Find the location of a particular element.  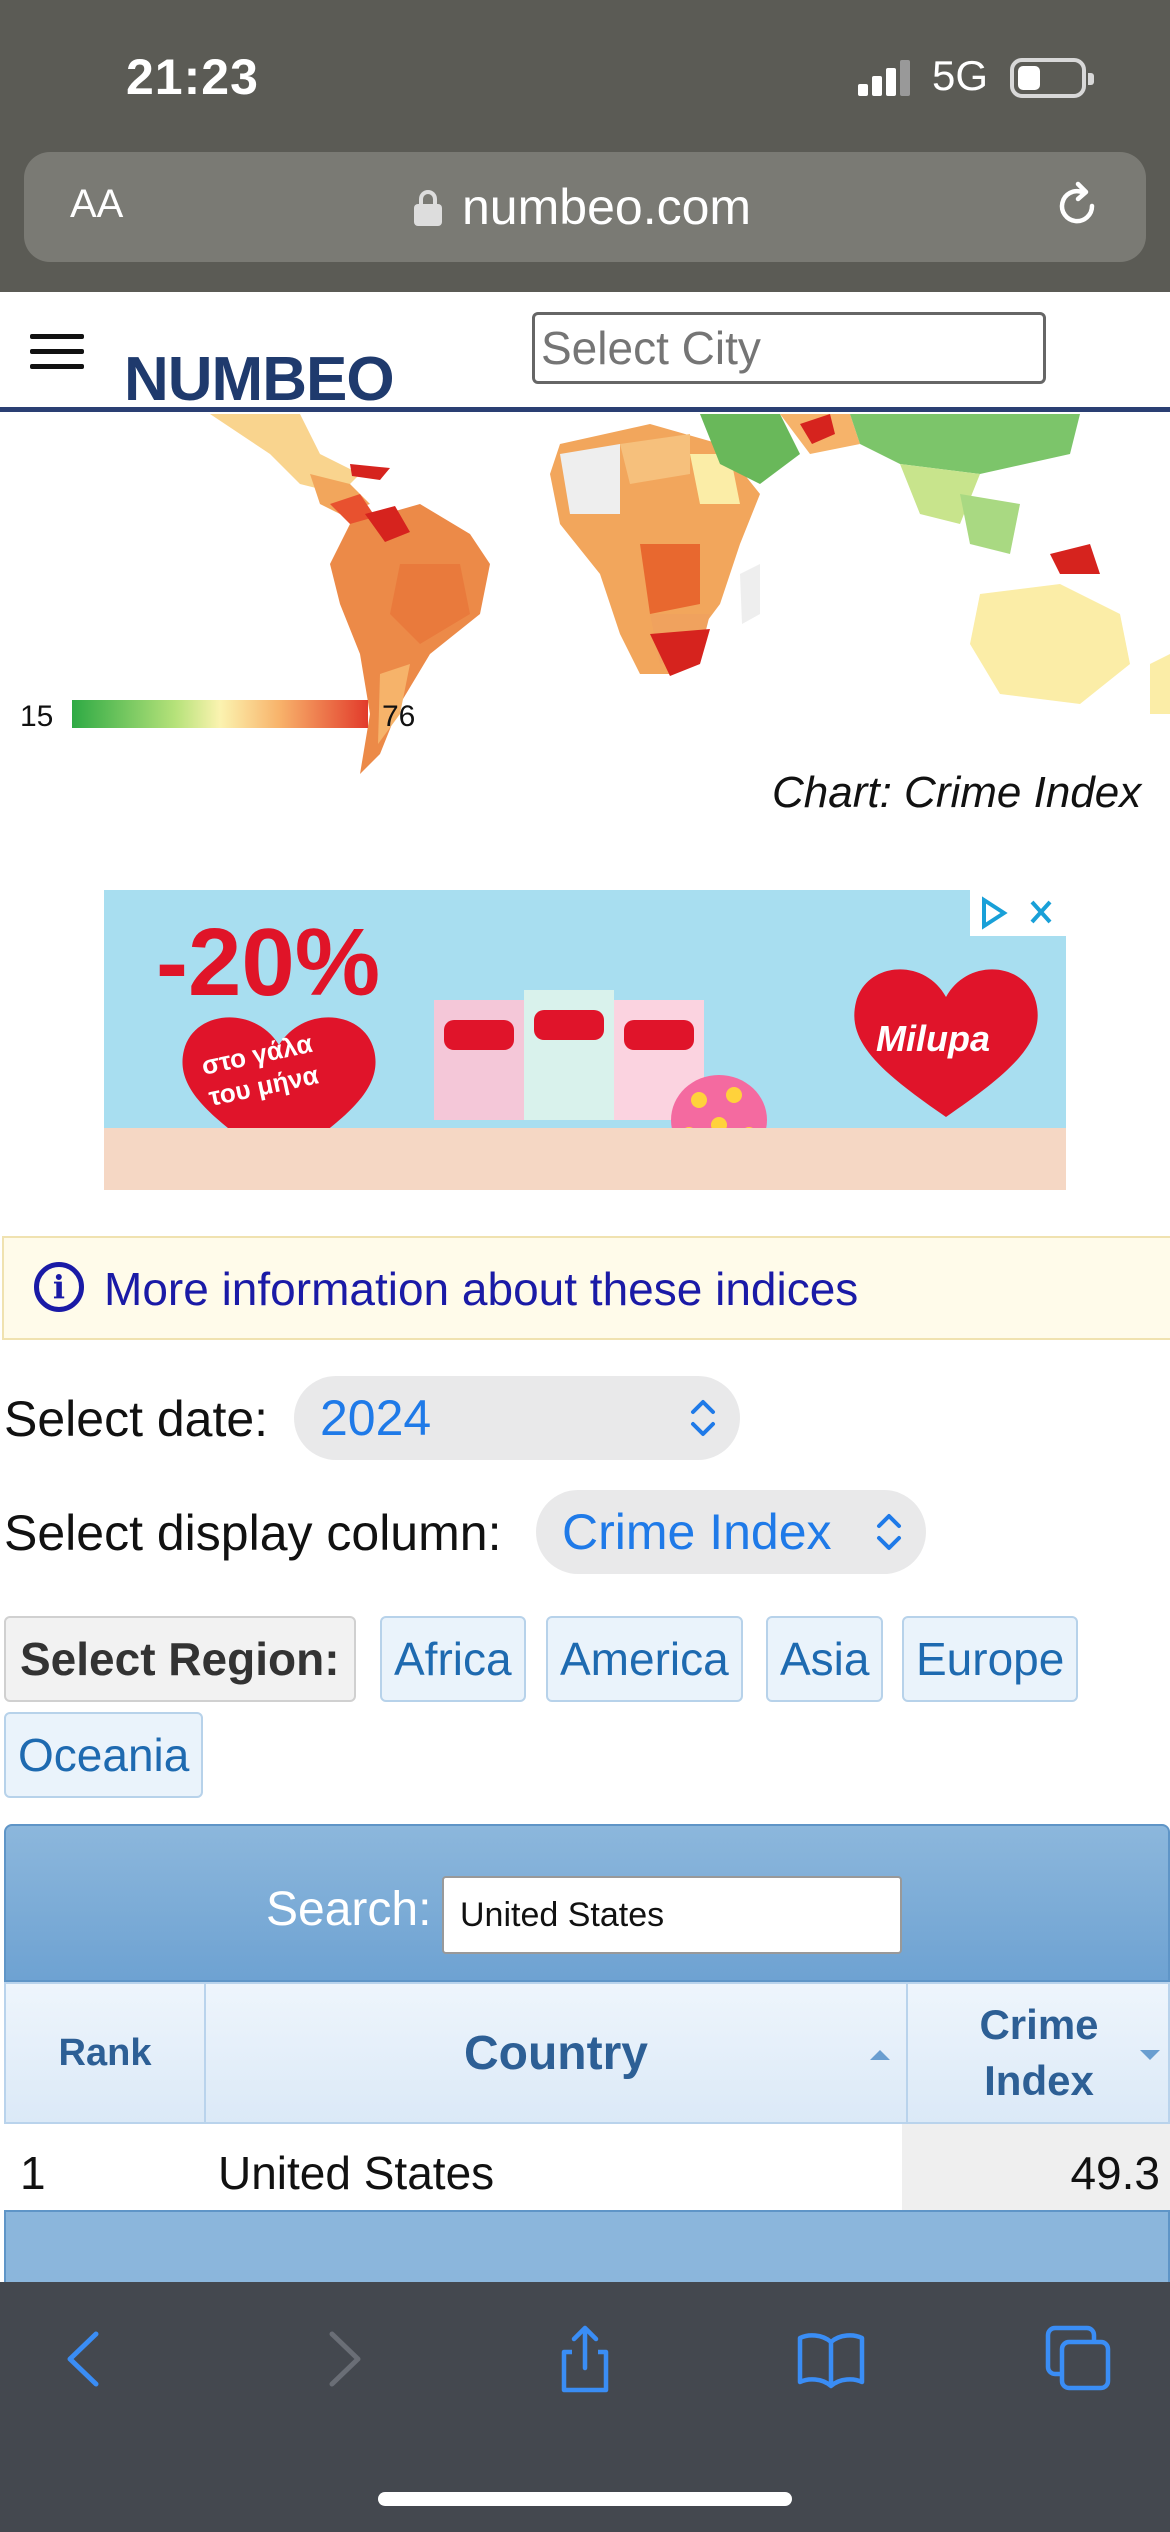

sort-icon is located at coordinates (1150, 2055).